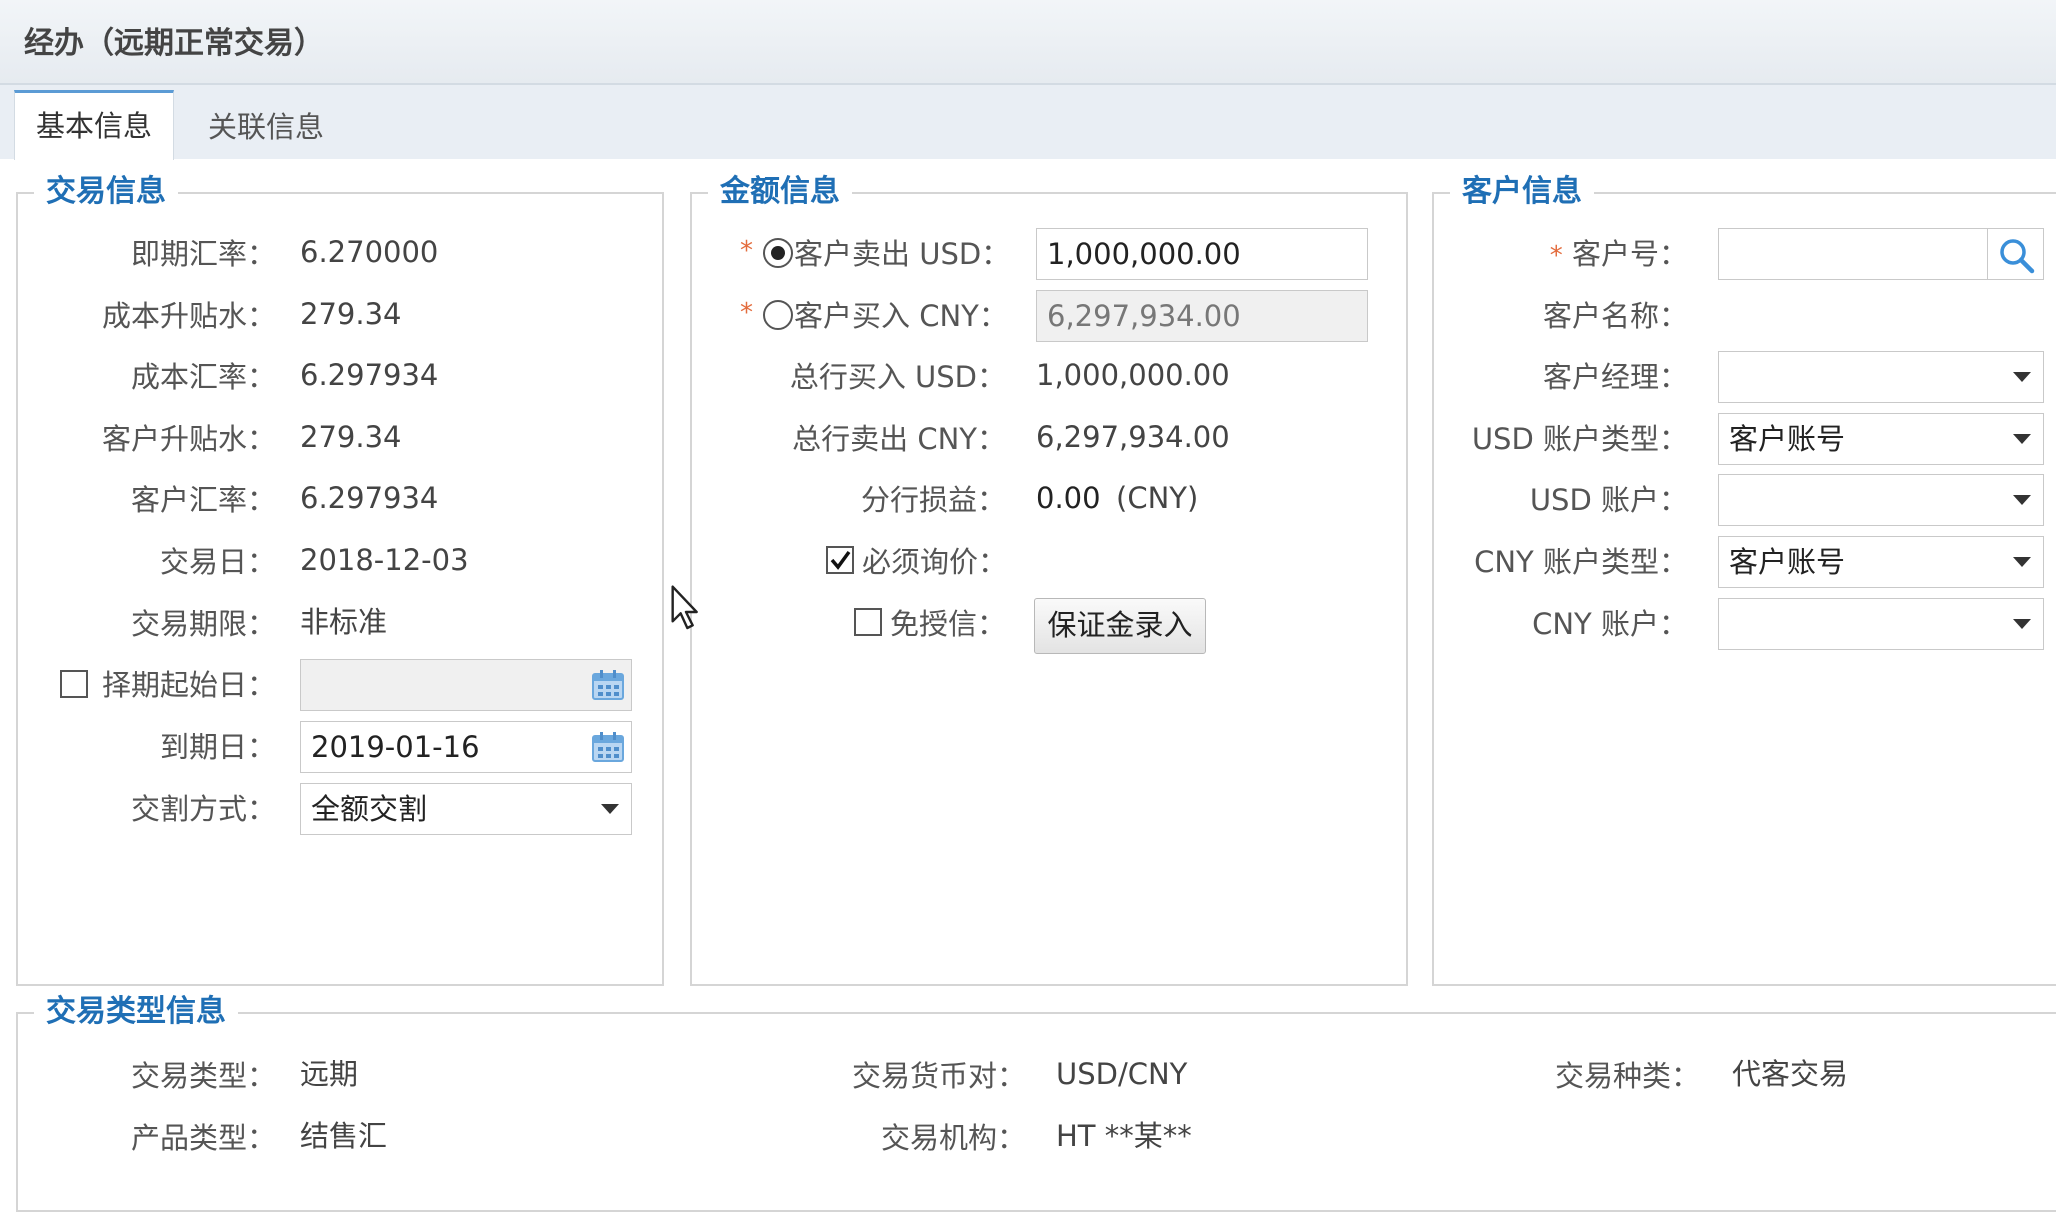  Describe the element at coordinates (203, 500) in the screenshot. I see `customer-rate-label: 客户汇率：` at that location.